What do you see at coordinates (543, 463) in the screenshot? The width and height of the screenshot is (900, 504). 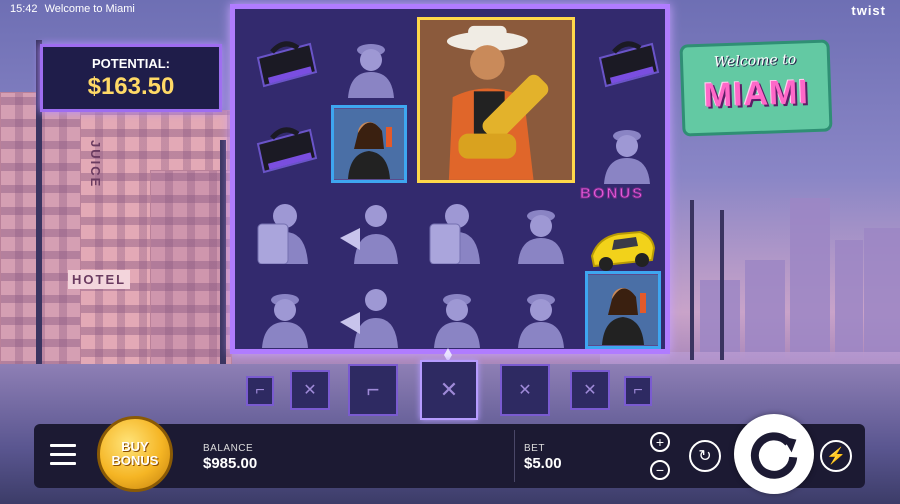 I see `bet-value: $5.00` at bounding box center [543, 463].